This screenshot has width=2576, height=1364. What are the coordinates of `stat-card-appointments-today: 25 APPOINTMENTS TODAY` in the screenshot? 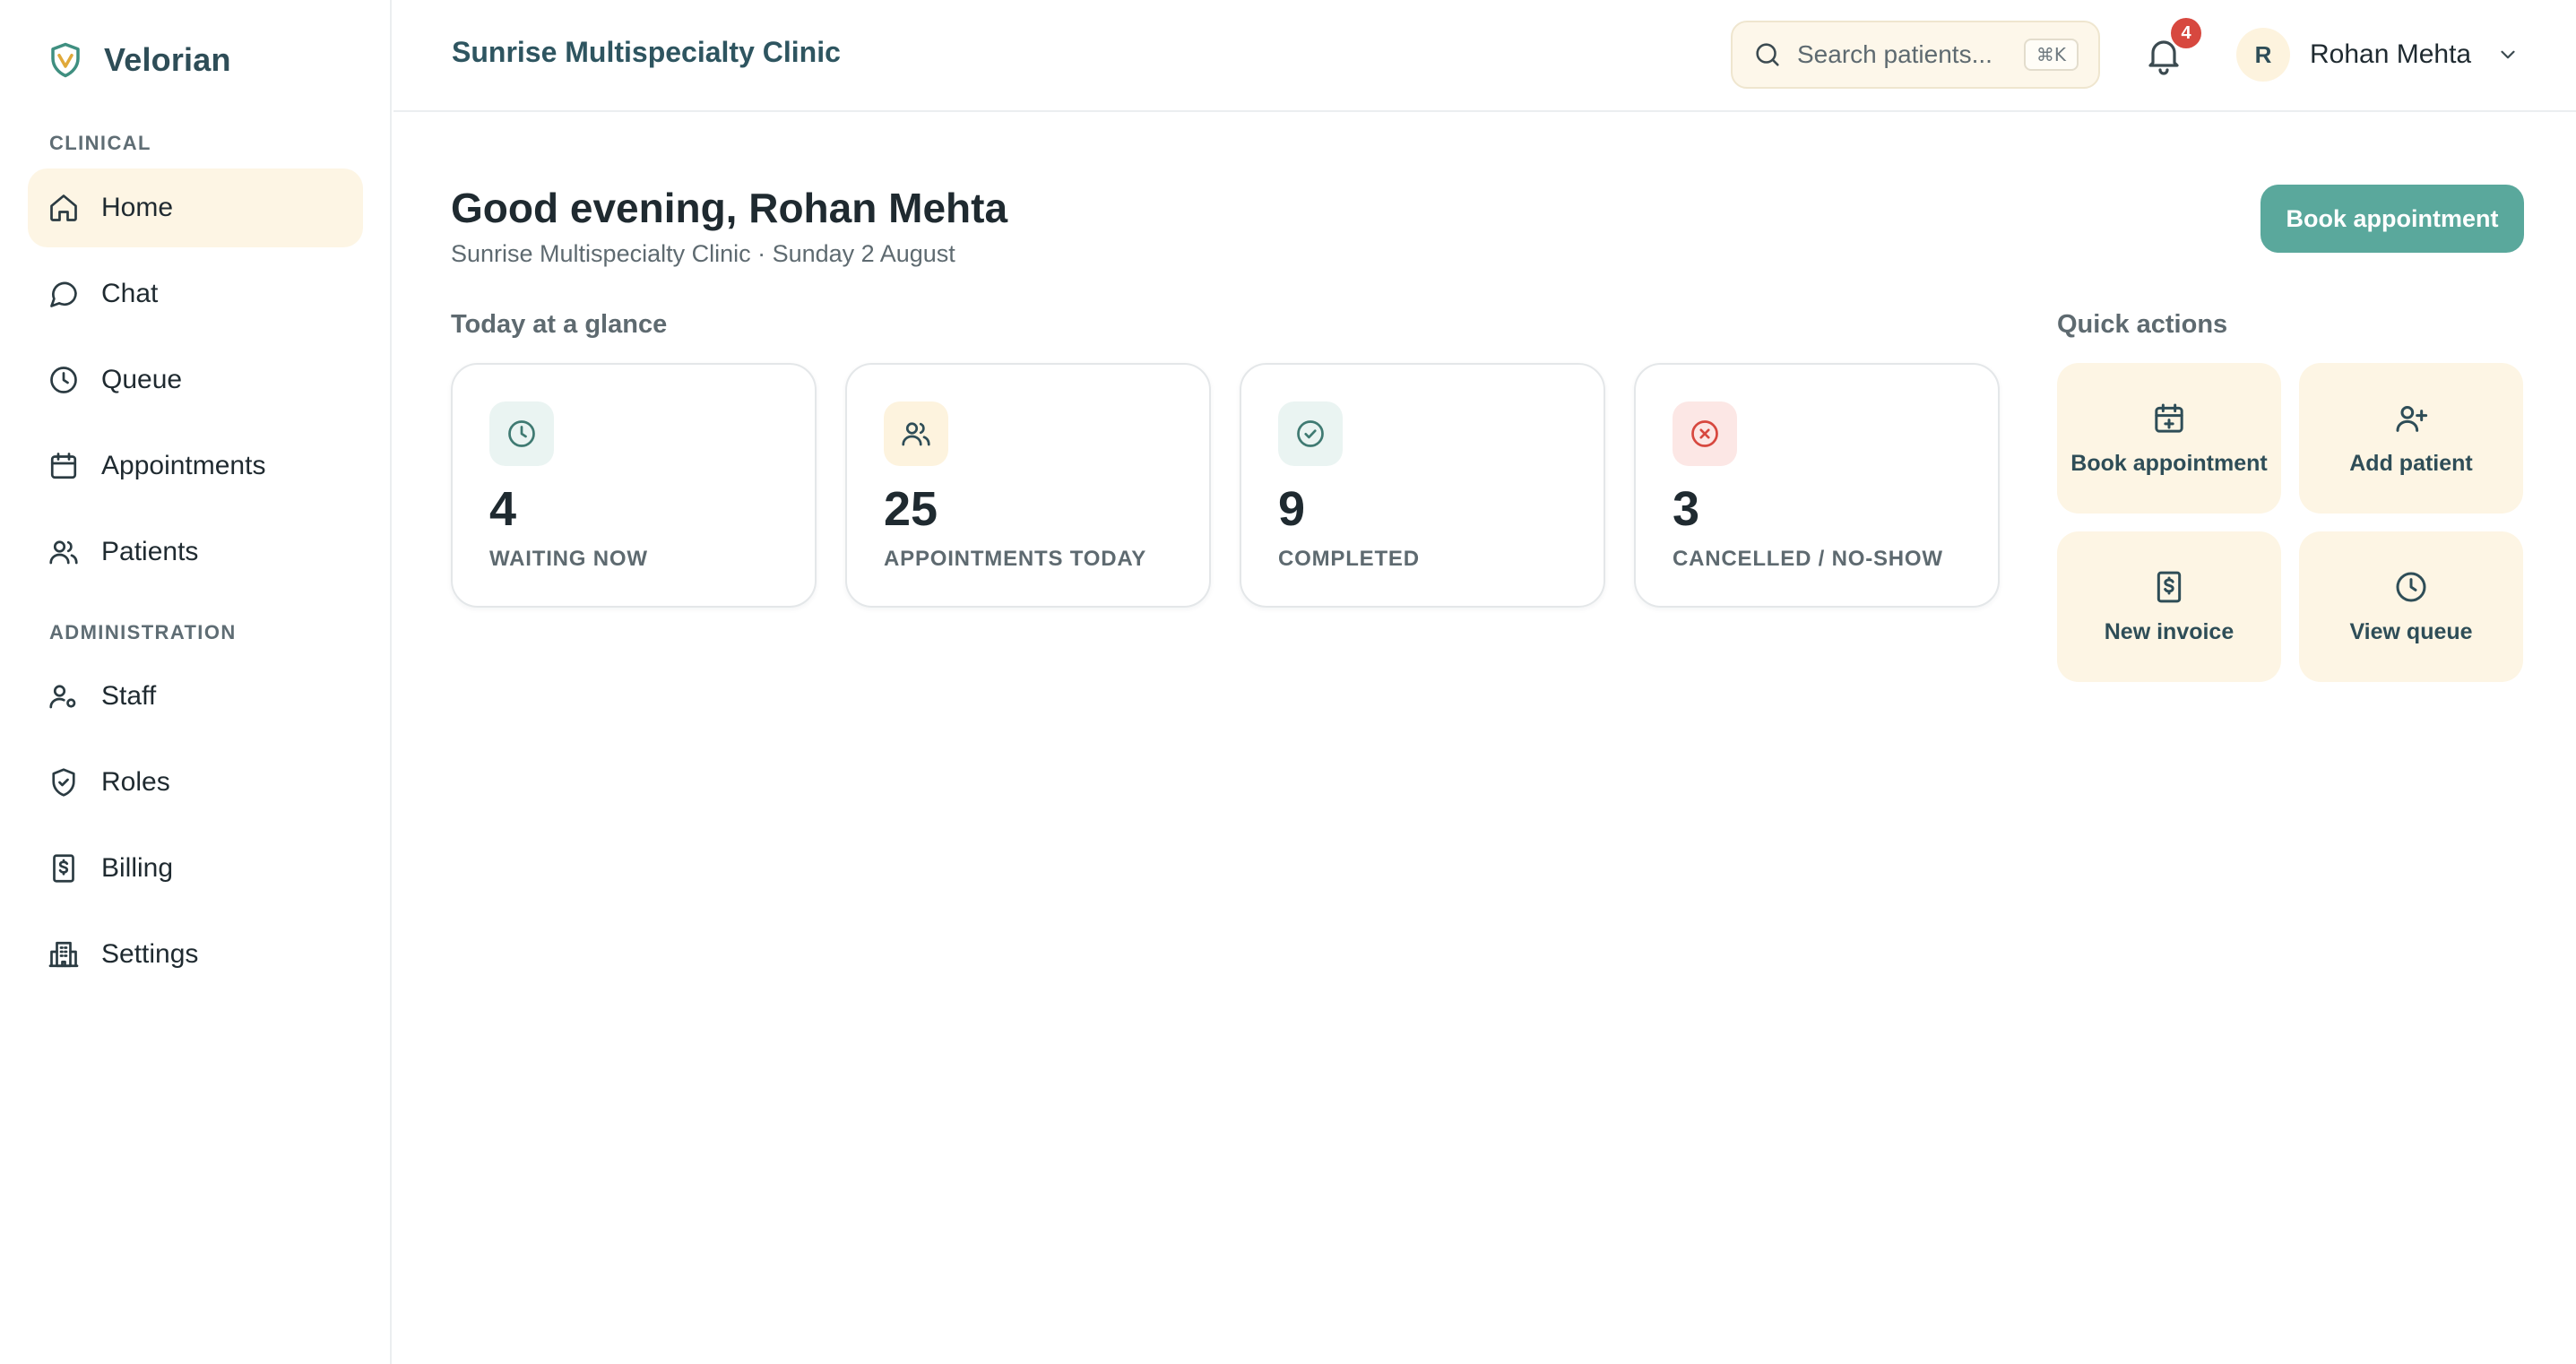 It's located at (1028, 485).